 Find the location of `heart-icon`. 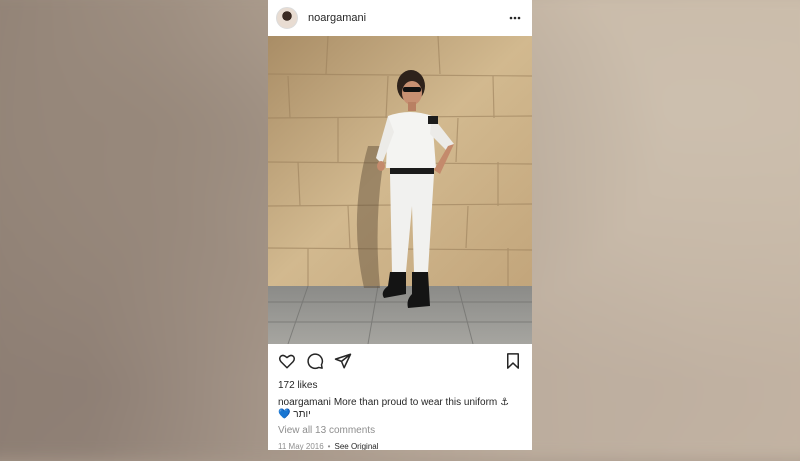

heart-icon is located at coordinates (287, 361).